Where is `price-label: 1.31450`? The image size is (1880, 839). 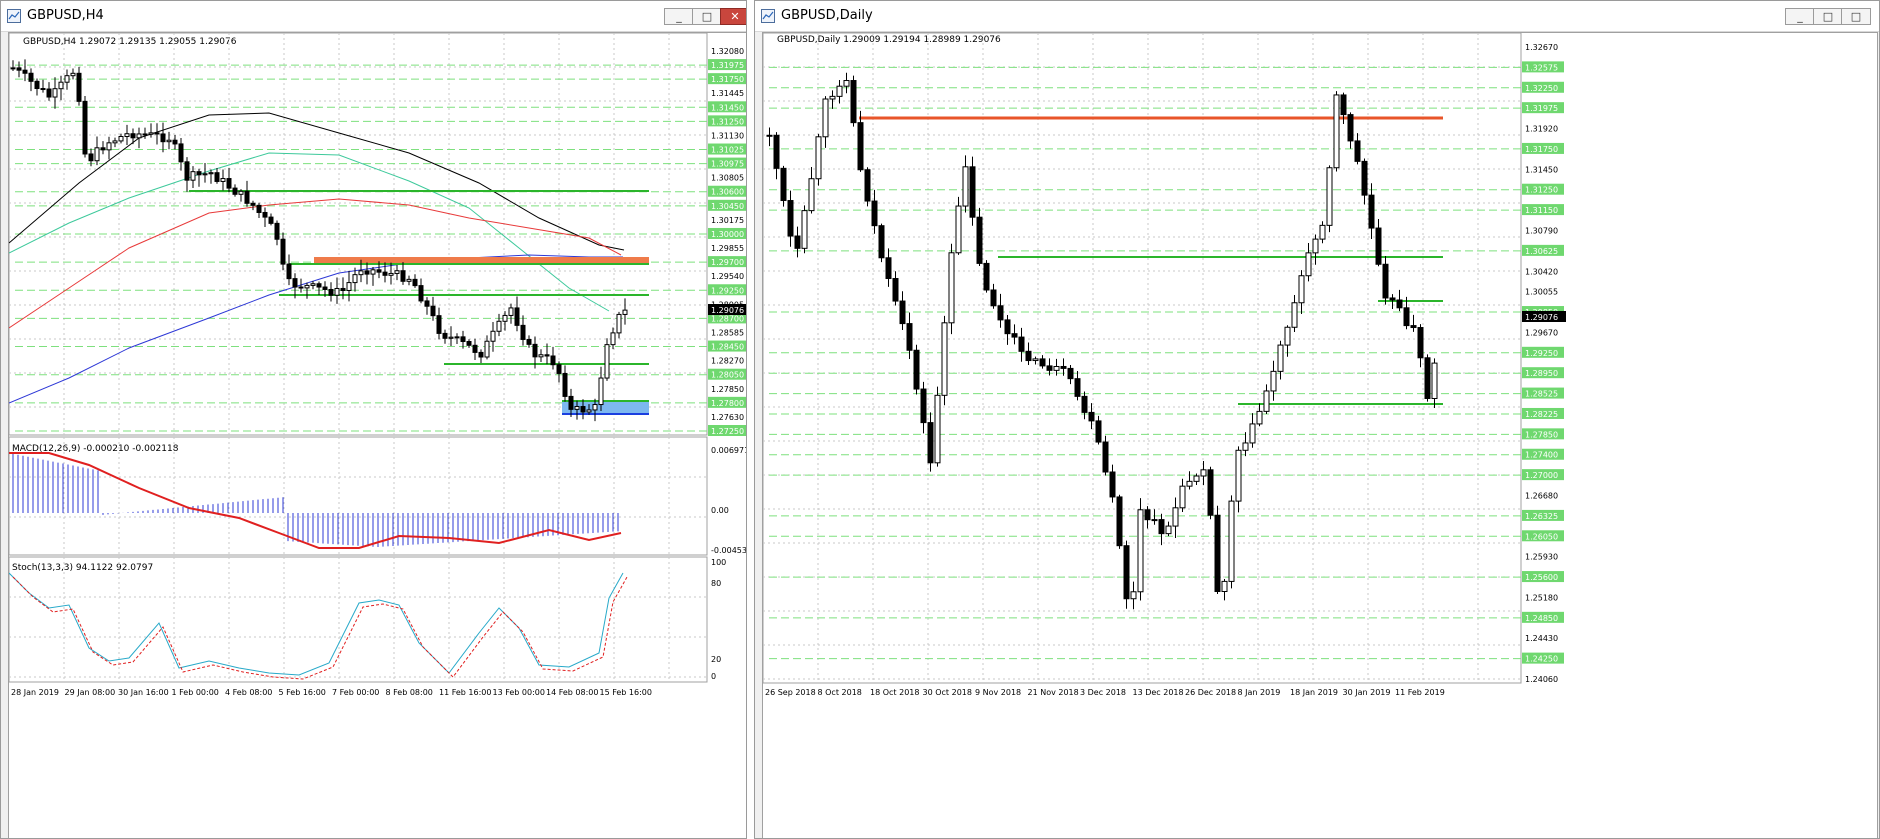
price-label: 1.31450 is located at coordinates (1541, 169).